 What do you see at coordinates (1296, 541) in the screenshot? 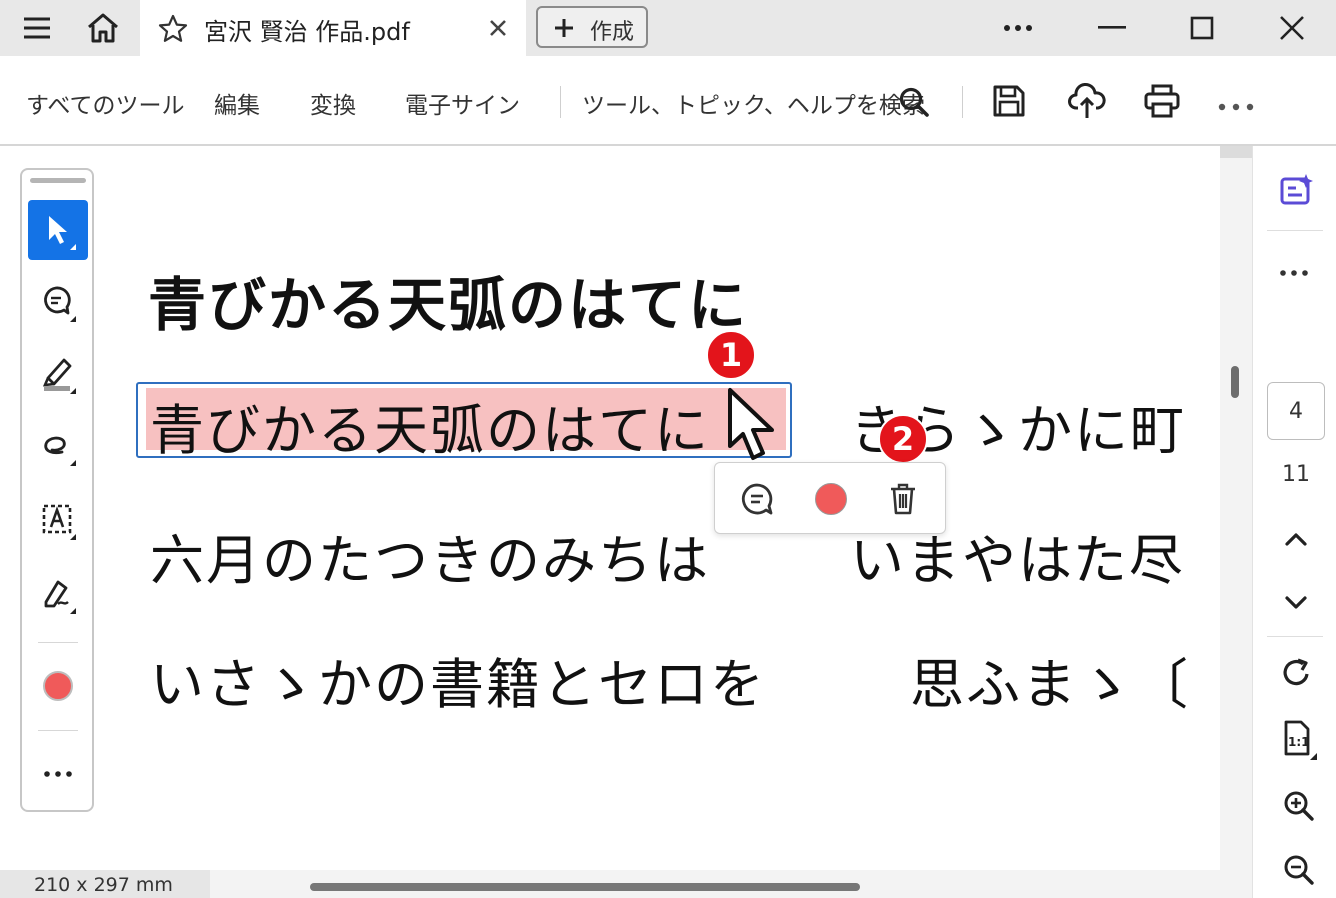
I see `chevron-up-icon` at bounding box center [1296, 541].